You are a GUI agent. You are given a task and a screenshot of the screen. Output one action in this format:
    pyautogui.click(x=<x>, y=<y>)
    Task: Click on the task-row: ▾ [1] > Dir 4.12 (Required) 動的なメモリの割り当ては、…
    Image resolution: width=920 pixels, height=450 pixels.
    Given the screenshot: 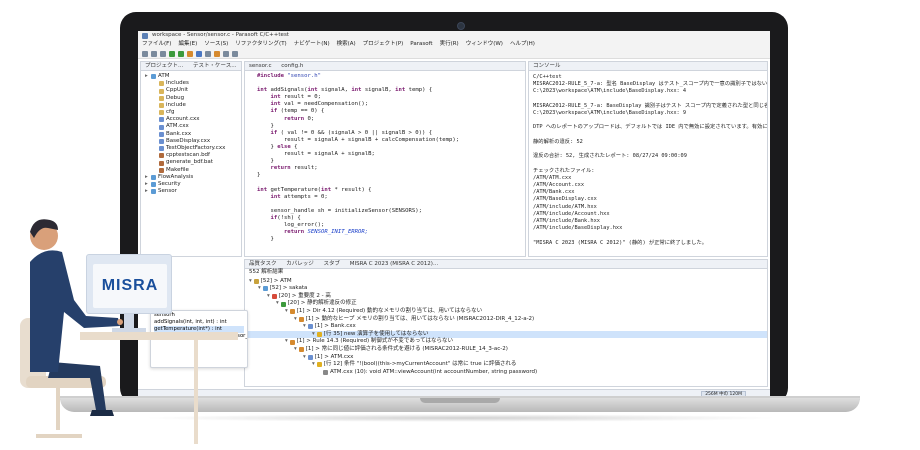 What is the action you would take?
    pyautogui.click(x=506, y=312)
    